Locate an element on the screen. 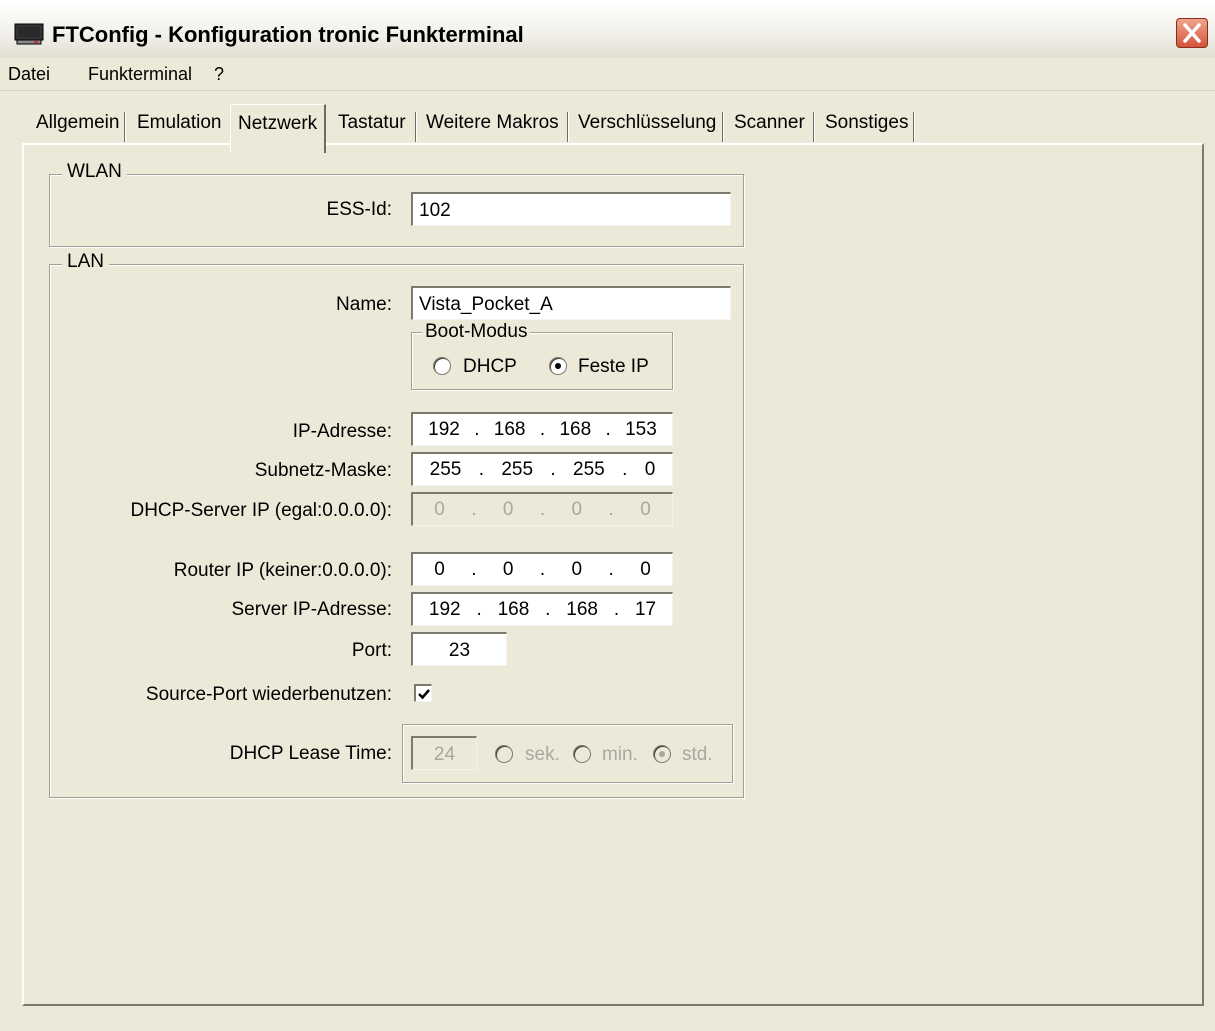 The width and height of the screenshot is (1215, 1031). menu-datei: Datei is located at coordinates (29, 74).